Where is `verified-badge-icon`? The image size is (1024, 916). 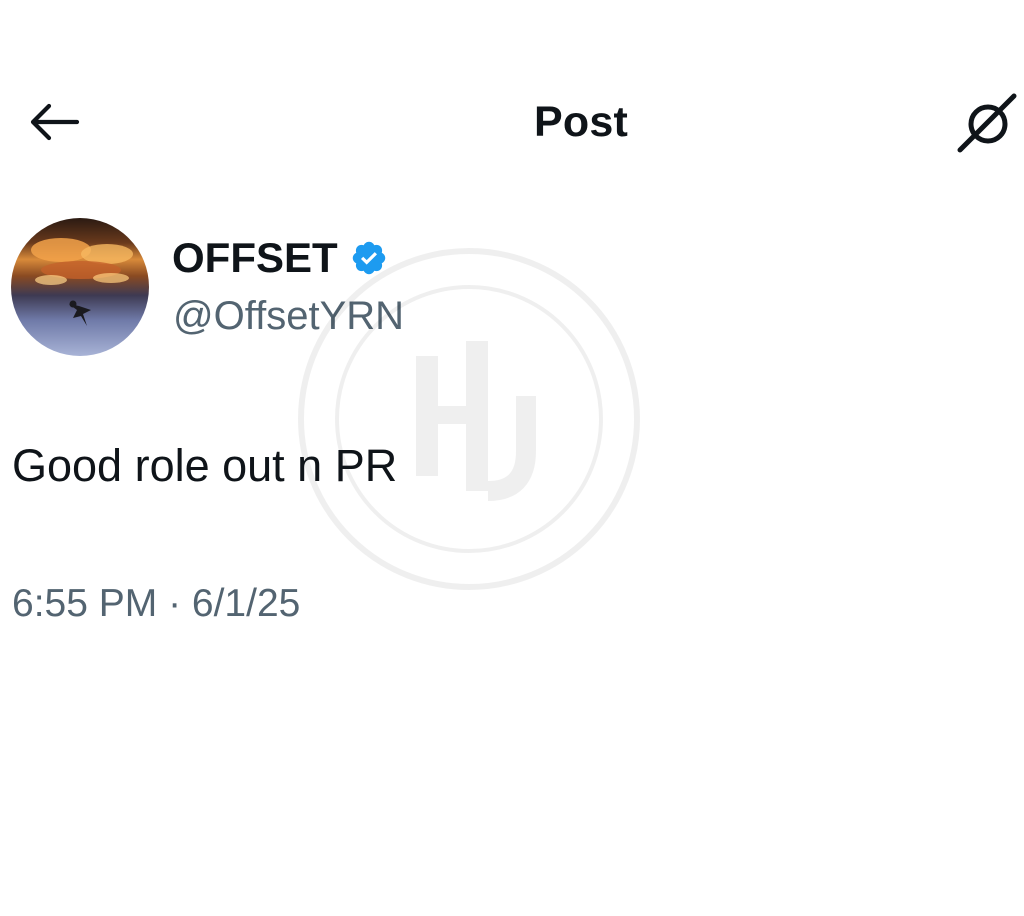 verified-badge-icon is located at coordinates (369, 258).